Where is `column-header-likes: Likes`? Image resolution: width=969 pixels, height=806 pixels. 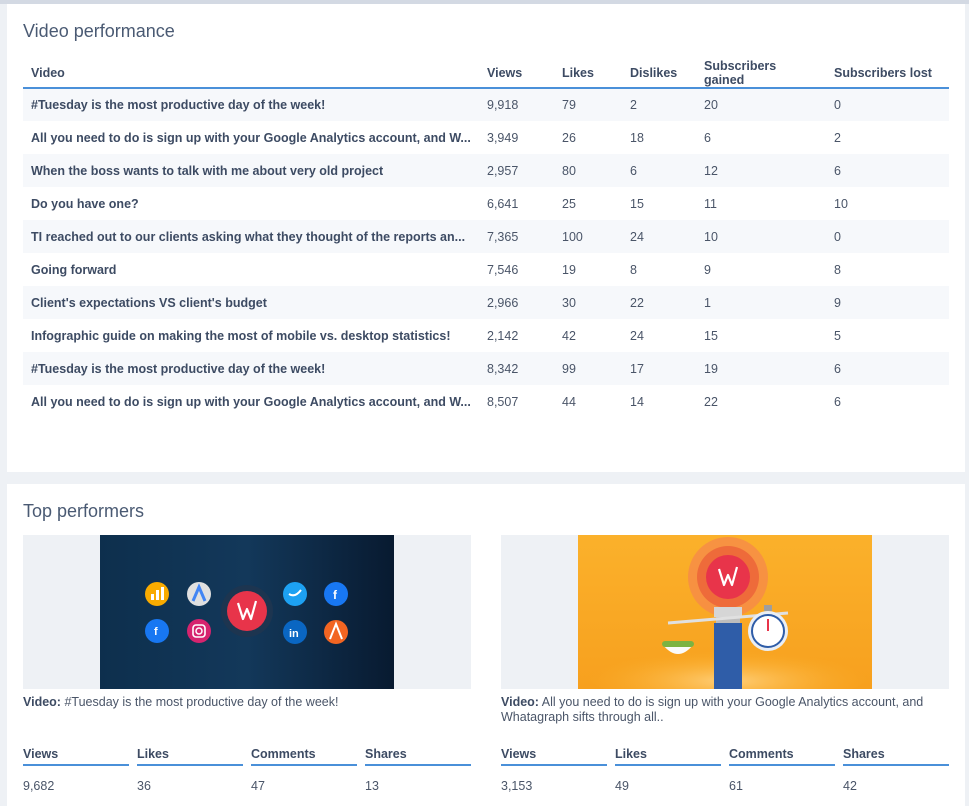 column-header-likes: Likes is located at coordinates (588, 74).